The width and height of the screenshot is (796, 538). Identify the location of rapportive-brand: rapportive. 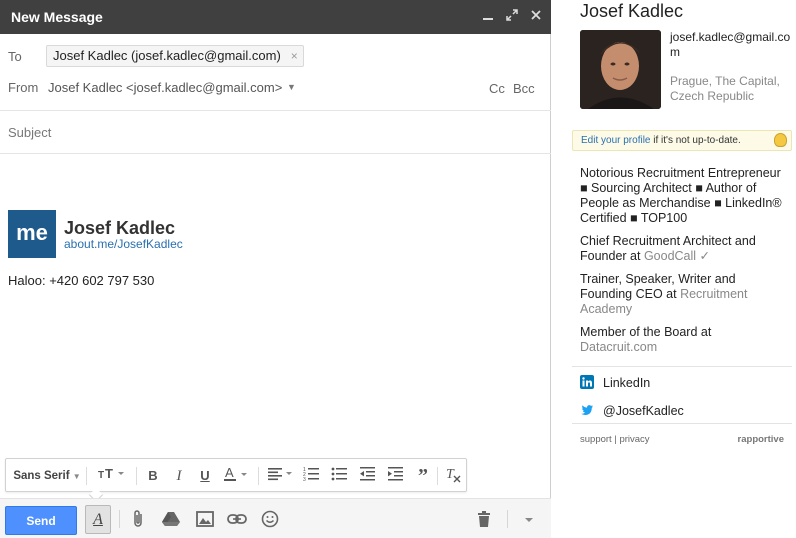
(761, 439).